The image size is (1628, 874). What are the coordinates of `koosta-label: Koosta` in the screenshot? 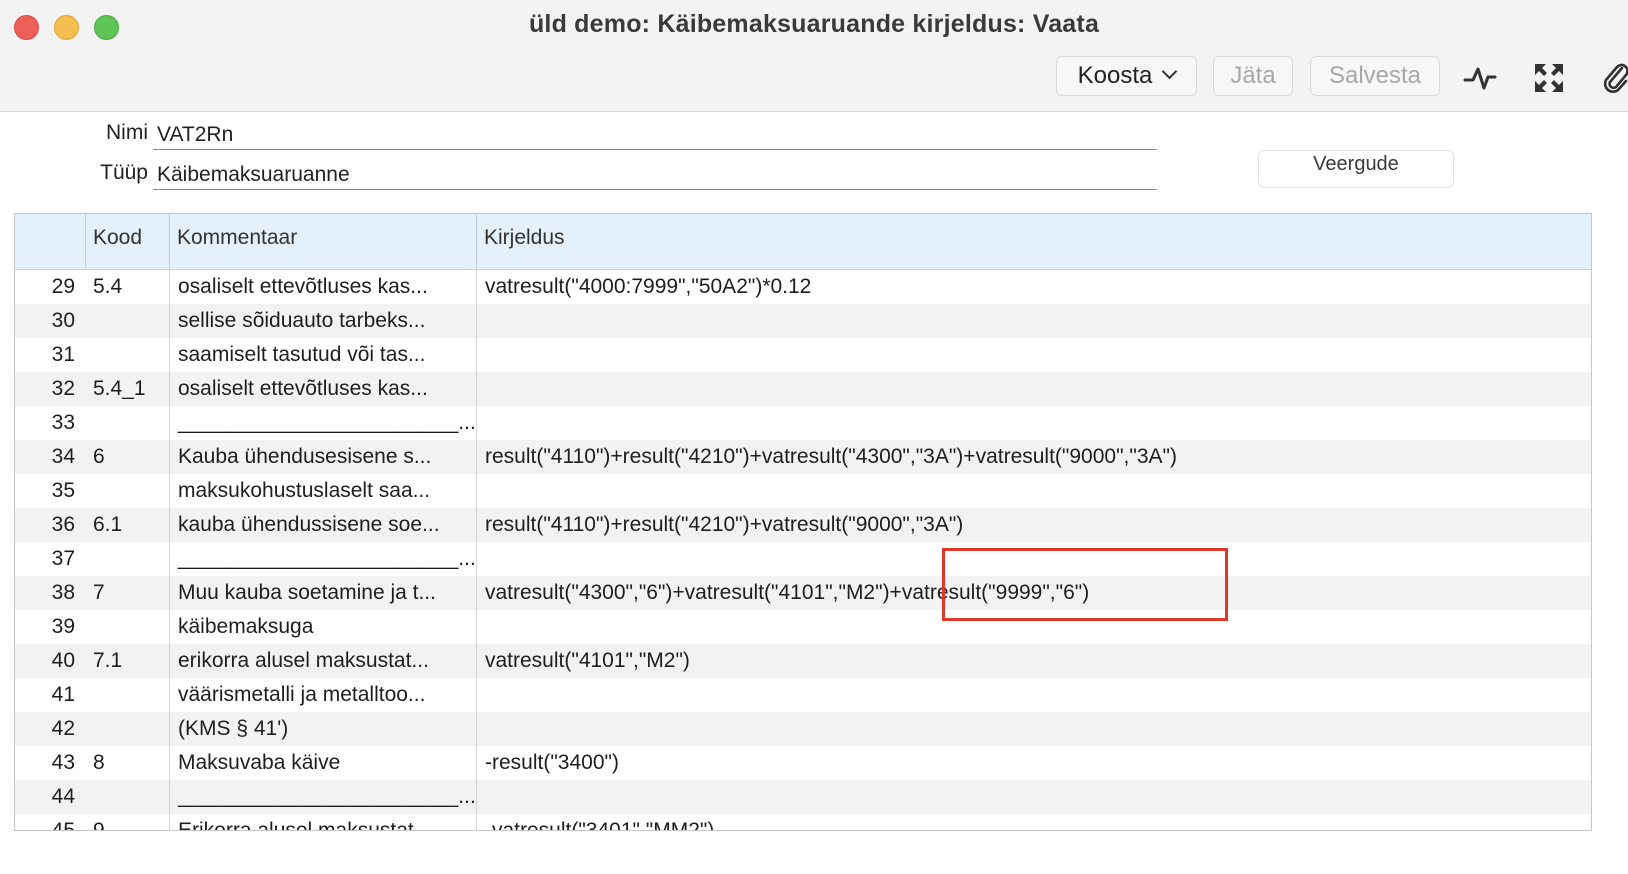 It's located at (1115, 75).